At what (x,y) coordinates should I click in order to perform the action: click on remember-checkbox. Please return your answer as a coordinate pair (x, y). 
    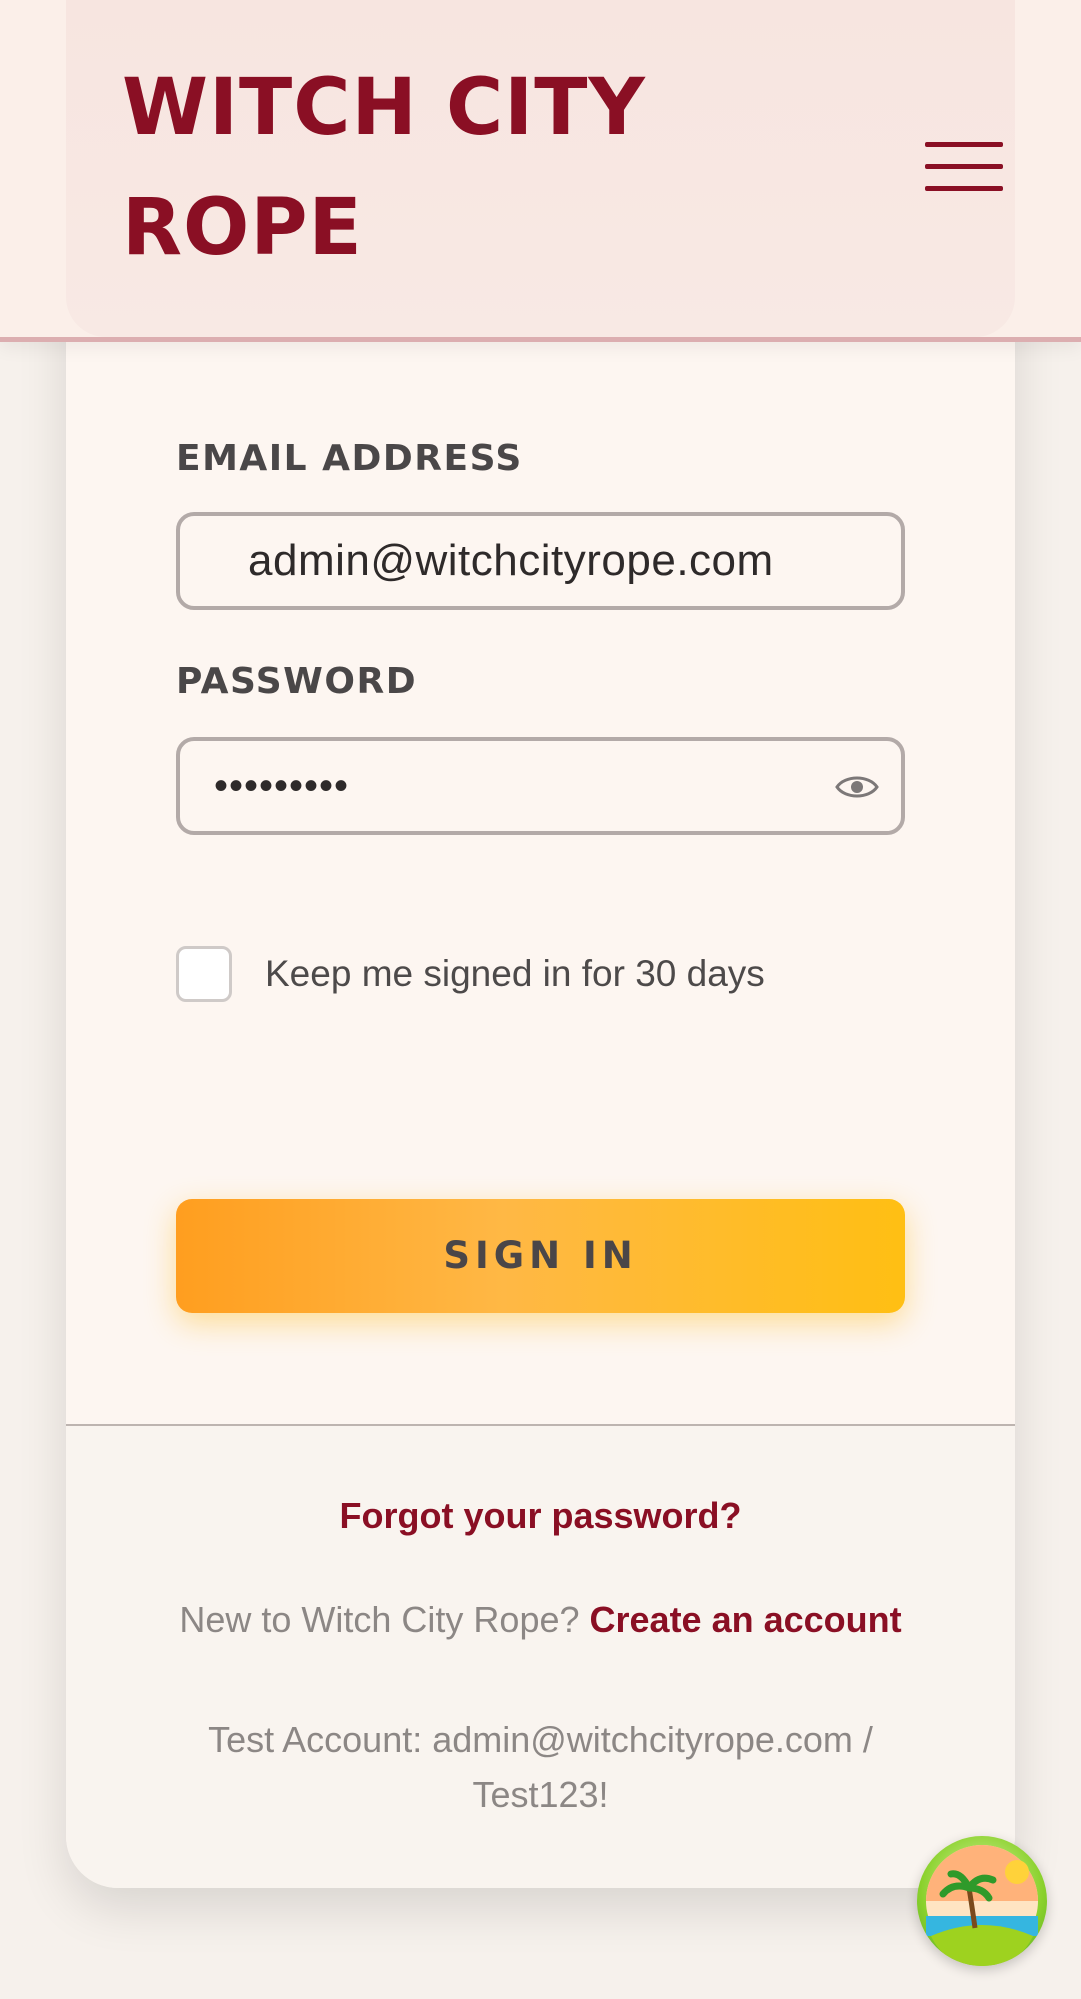
    Looking at the image, I should click on (204, 974).